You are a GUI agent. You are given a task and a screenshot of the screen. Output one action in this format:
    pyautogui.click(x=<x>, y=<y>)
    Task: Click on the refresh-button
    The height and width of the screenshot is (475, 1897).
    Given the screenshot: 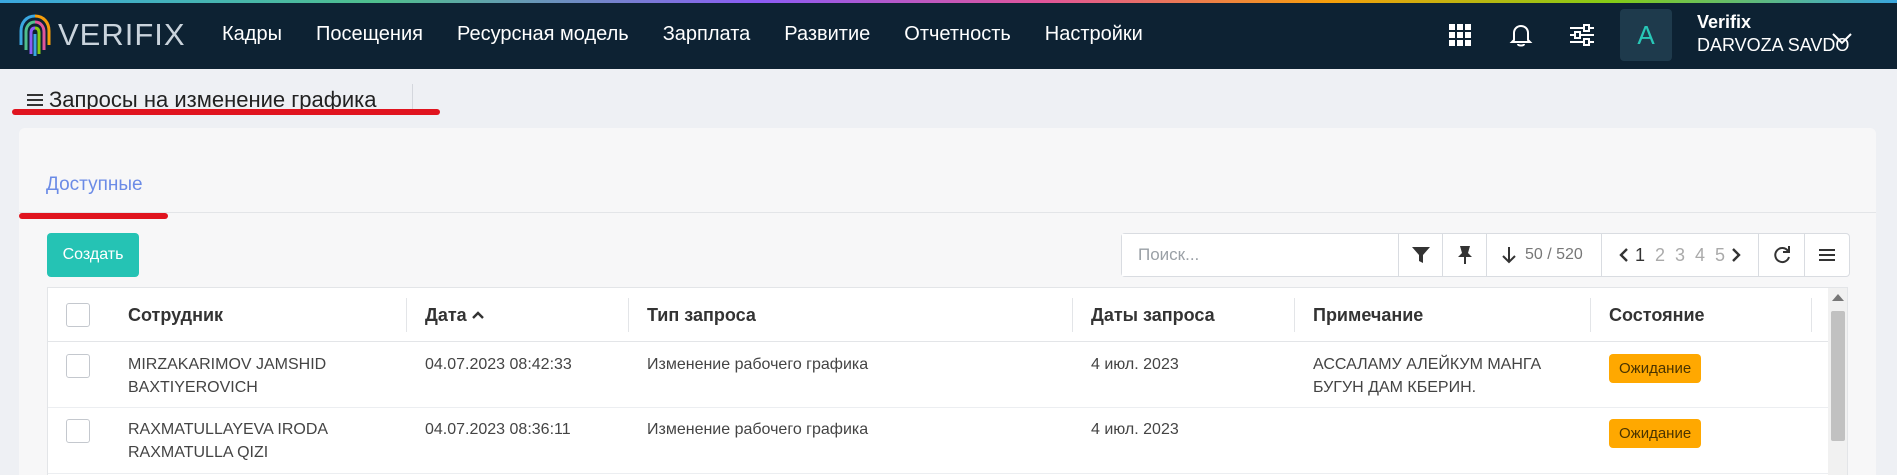 What is the action you would take?
    pyautogui.click(x=1782, y=255)
    